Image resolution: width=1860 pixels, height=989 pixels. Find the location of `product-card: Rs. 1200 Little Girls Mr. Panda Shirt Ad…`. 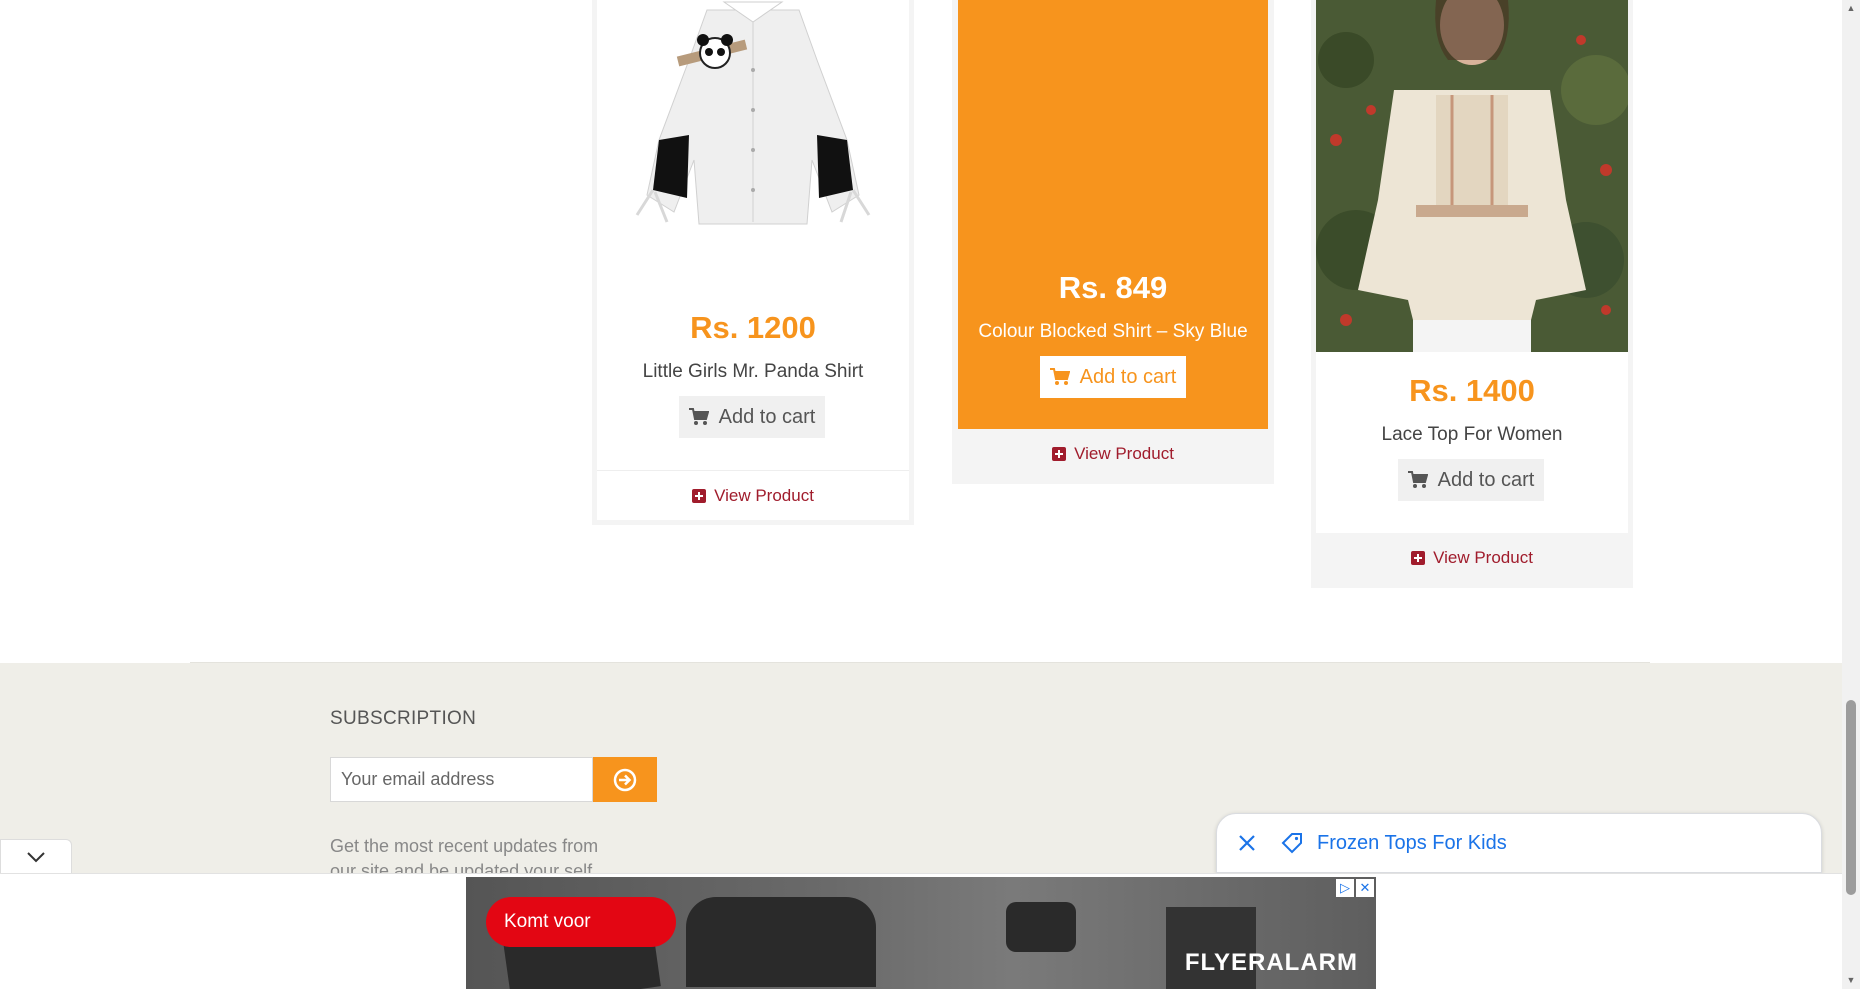

product-card: Rs. 1200 Little Girls Mr. Panda Shirt Ad… is located at coordinates (753, 262).